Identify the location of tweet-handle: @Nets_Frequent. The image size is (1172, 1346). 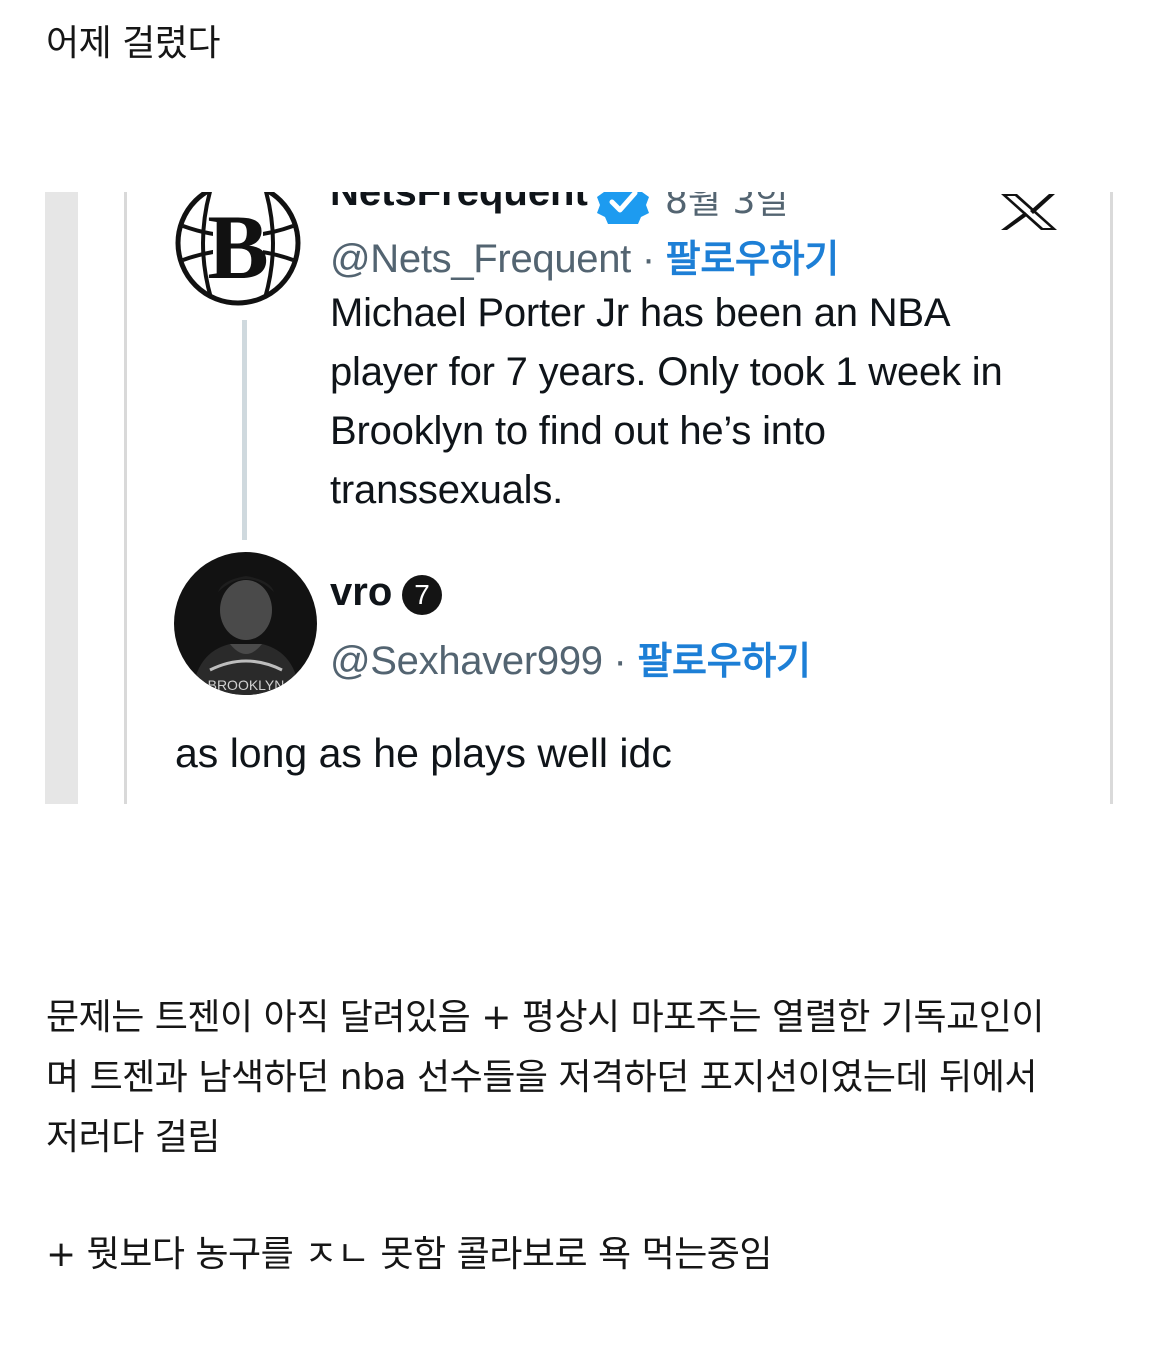
(480, 259).